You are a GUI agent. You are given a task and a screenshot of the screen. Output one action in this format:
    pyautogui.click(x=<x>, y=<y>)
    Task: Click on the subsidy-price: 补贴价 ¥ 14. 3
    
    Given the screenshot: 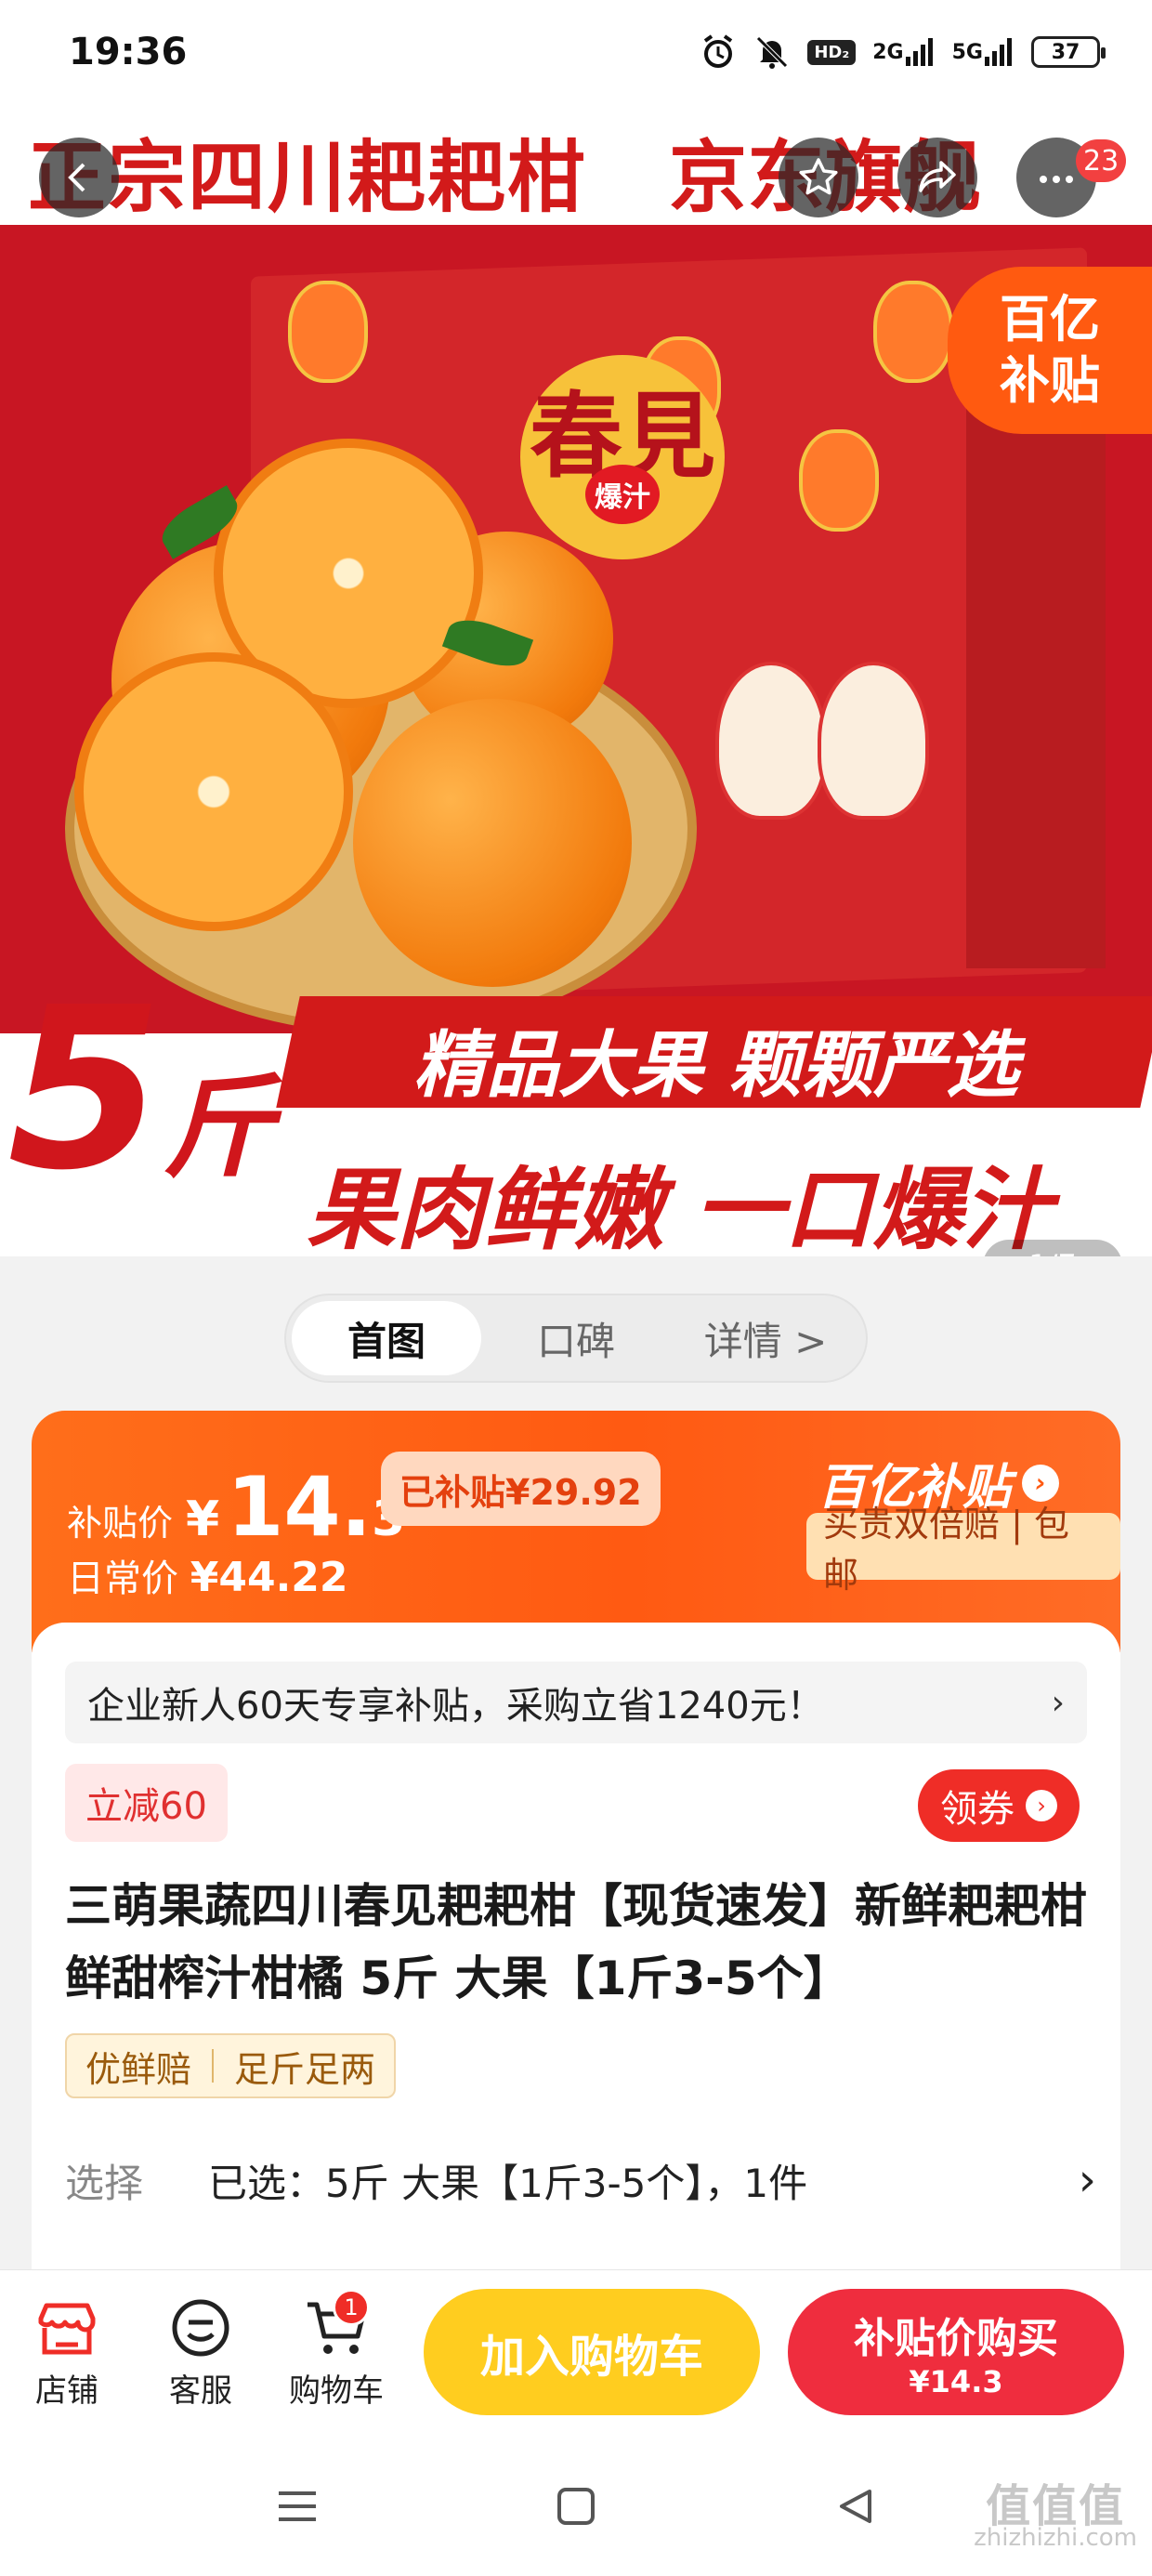 What is the action you would take?
    pyautogui.click(x=236, y=1507)
    